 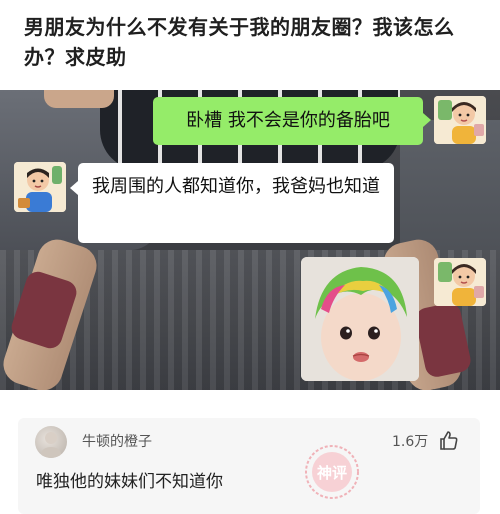 What do you see at coordinates (117, 442) in the screenshot?
I see `commenter-username: 牛顿的橙子` at bounding box center [117, 442].